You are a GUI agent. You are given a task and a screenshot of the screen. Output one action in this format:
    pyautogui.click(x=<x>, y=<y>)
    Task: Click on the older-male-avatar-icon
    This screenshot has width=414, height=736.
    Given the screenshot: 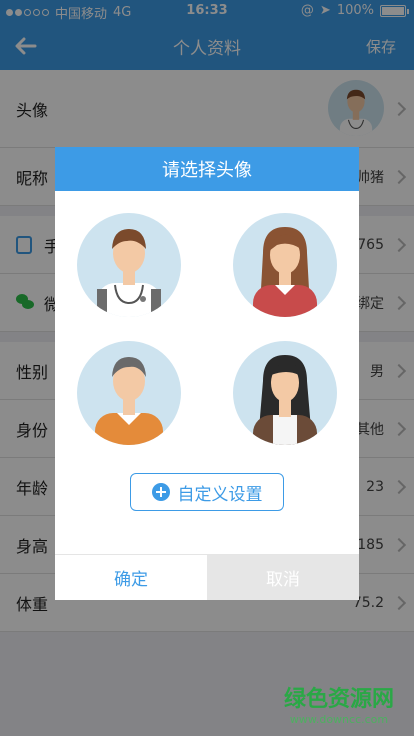 What is the action you would take?
    pyautogui.click(x=129, y=401)
    